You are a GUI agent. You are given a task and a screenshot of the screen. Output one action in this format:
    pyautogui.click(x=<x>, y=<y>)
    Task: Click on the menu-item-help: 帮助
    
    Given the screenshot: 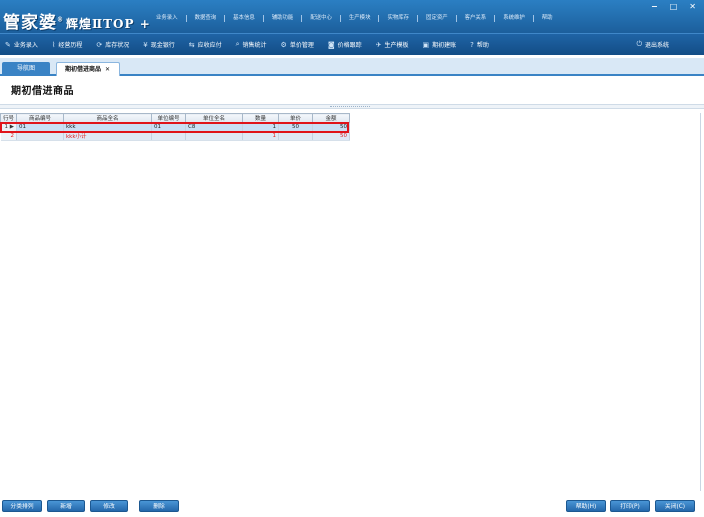 What is the action you would take?
    pyautogui.click(x=547, y=18)
    